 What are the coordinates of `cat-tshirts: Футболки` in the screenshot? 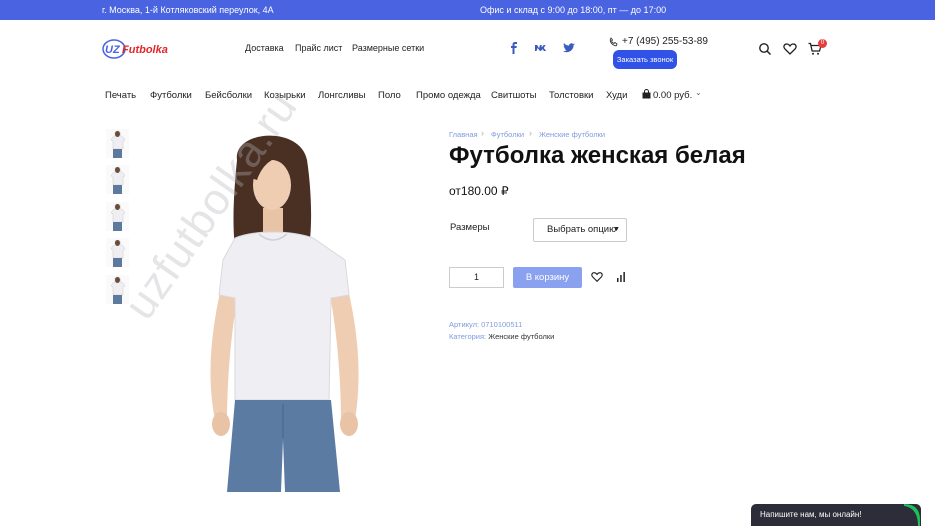 It's located at (171, 95).